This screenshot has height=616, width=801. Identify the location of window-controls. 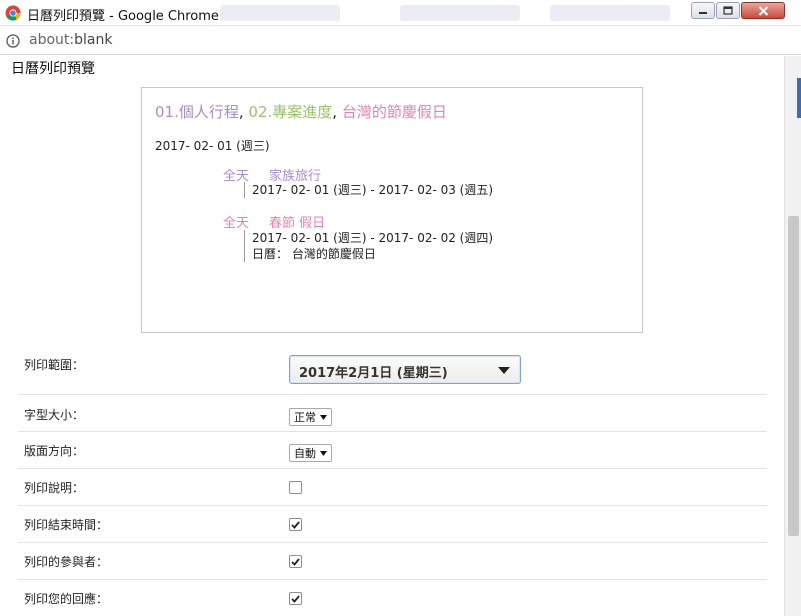
(738, 10).